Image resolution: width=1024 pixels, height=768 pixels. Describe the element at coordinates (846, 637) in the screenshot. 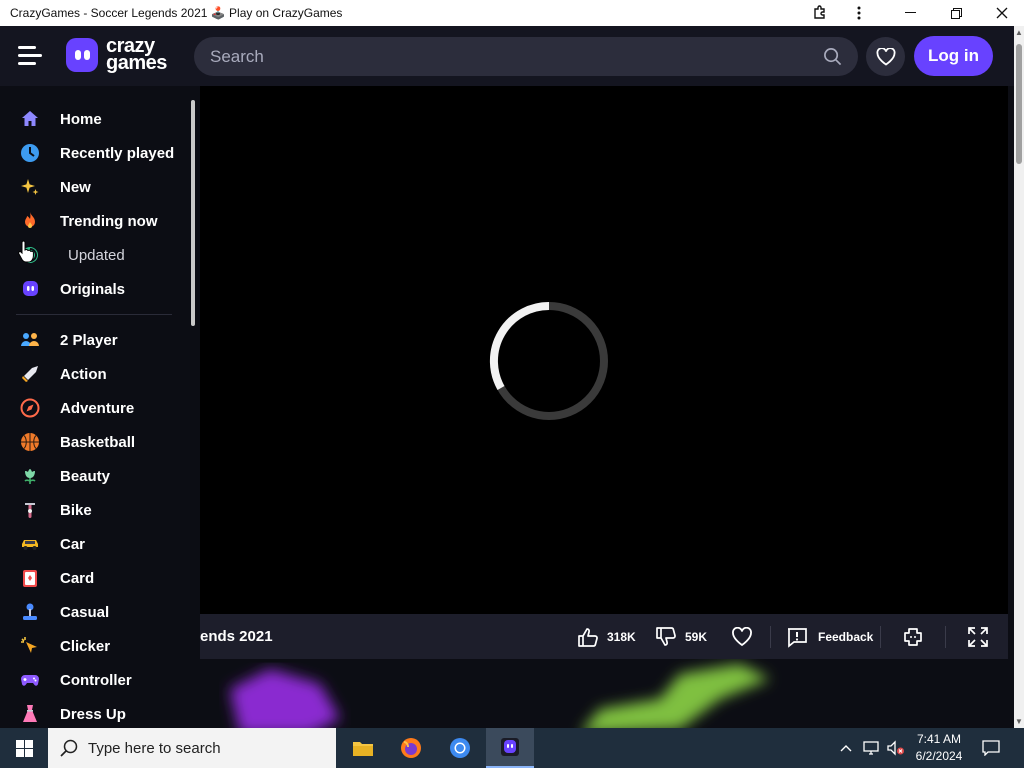

I see `feedback-label: Feedback` at that location.